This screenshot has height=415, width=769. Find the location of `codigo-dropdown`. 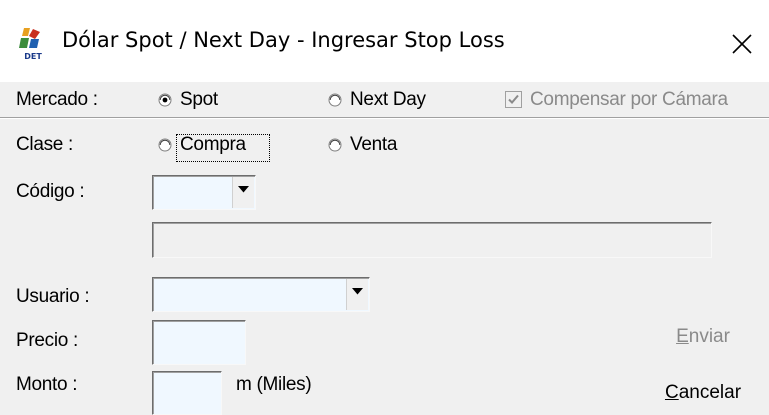

codigo-dropdown is located at coordinates (204, 192).